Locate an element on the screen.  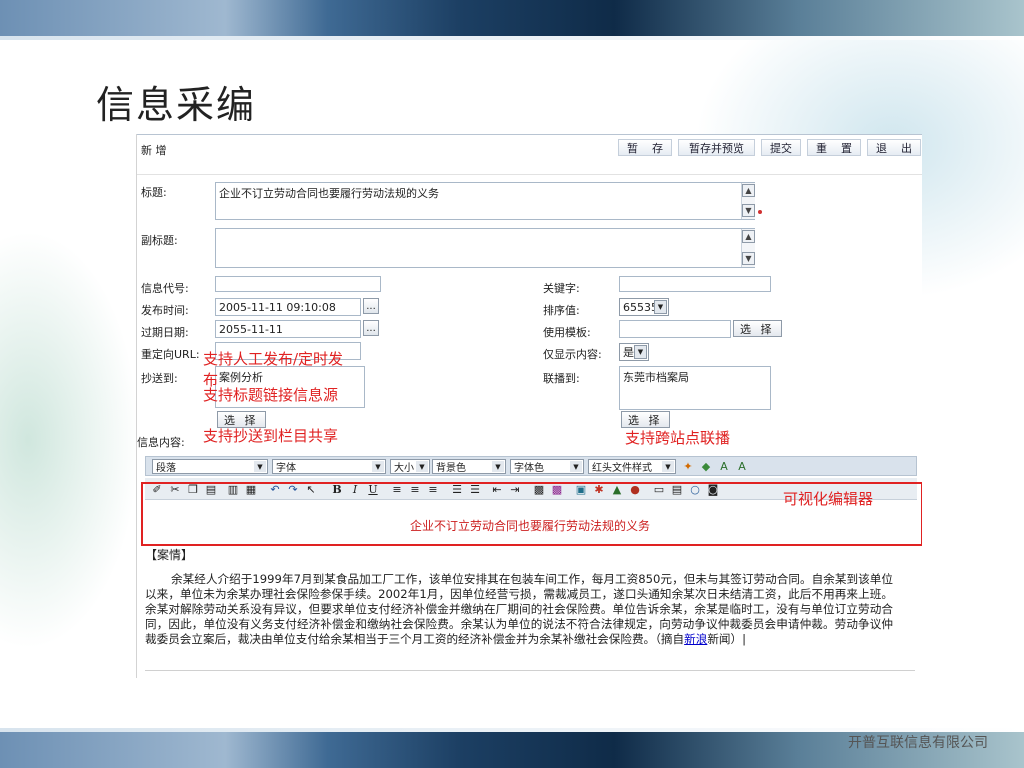
editor-bottom-rule is located at coordinates (530, 670).